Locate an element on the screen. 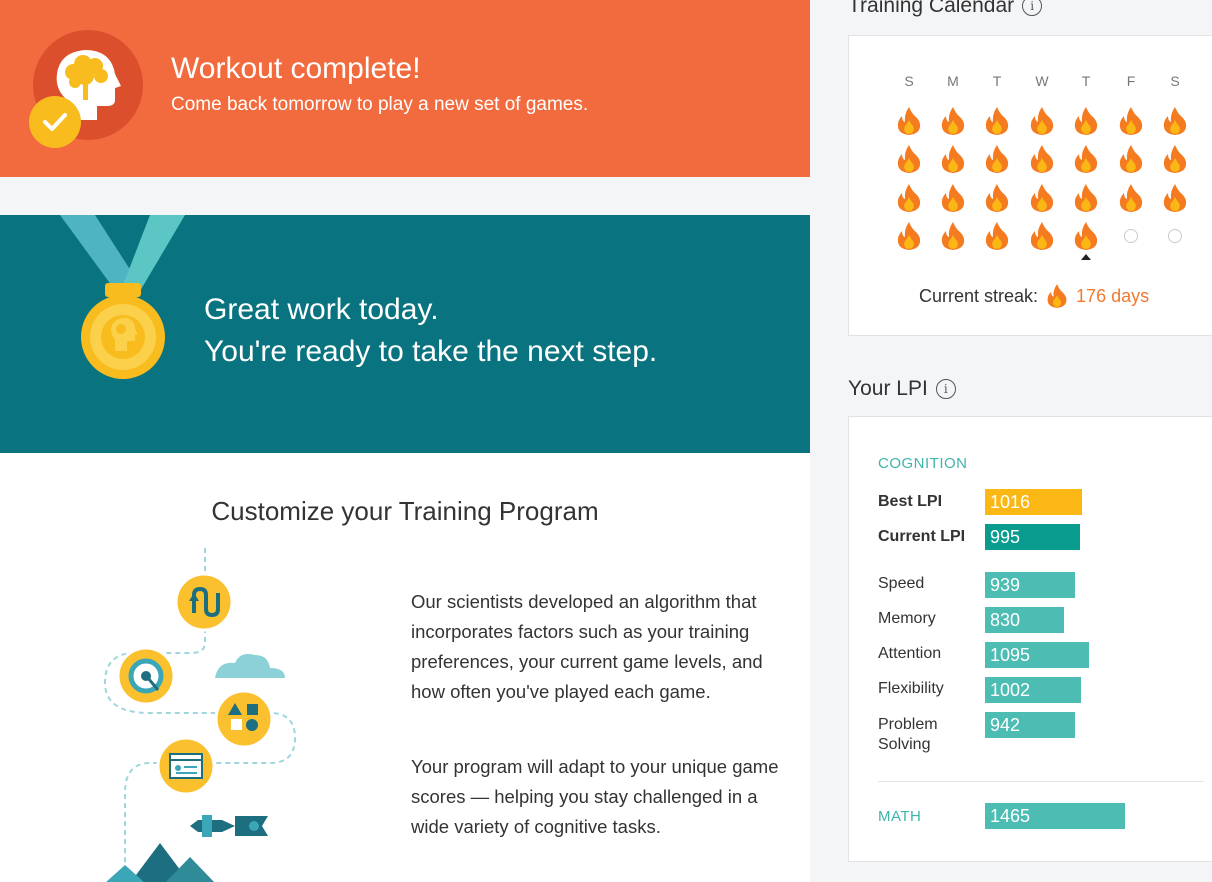 The height and width of the screenshot is (882, 1212). training-calendar-heading: Training Calendar i is located at coordinates (945, 9).